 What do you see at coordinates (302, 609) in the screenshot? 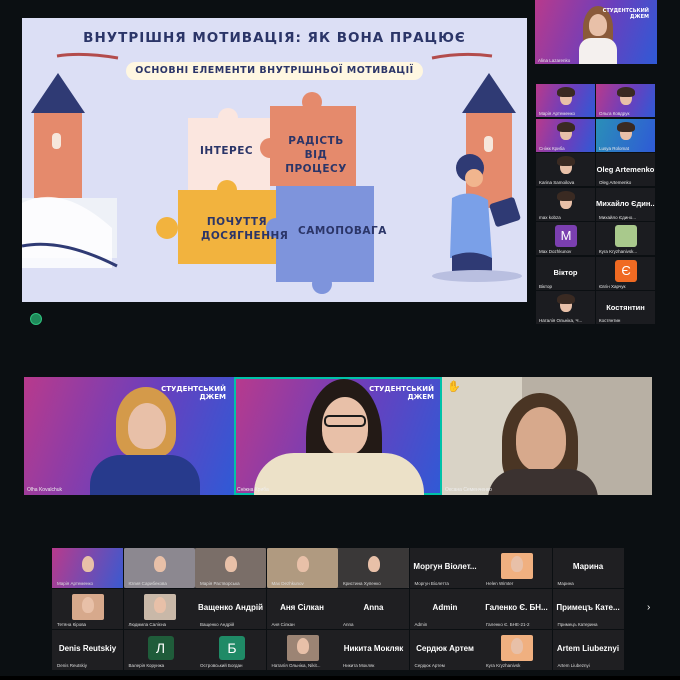
I see `gallery-participant-tile: Аня Сілкан Аня Сілкан` at bounding box center [302, 609].